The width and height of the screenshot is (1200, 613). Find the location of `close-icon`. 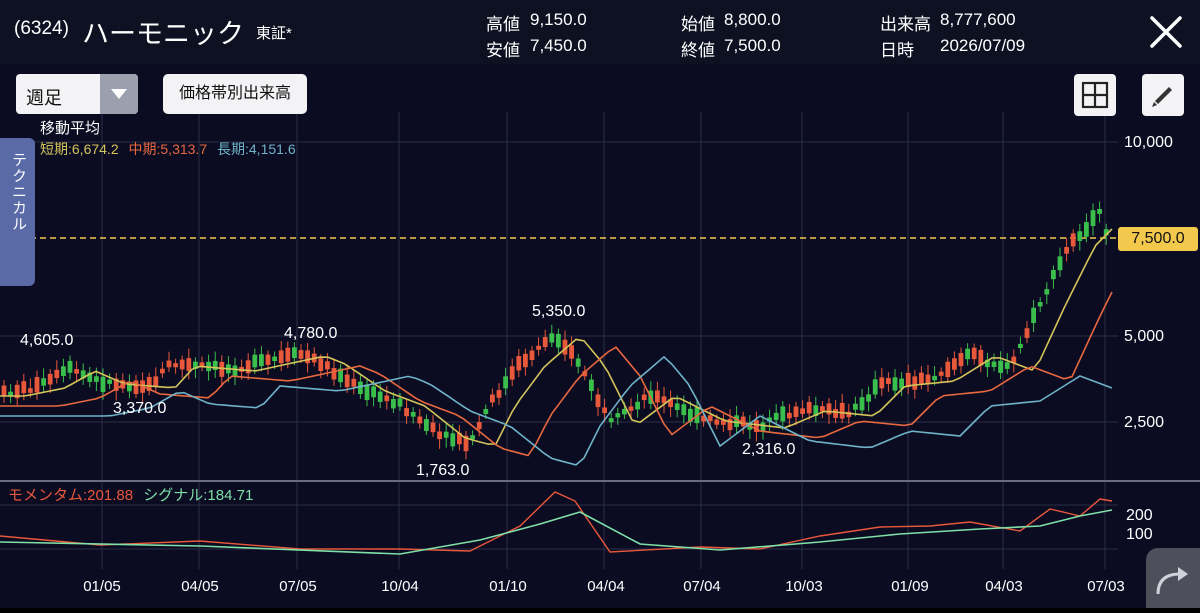

close-icon is located at coordinates (1166, 32).